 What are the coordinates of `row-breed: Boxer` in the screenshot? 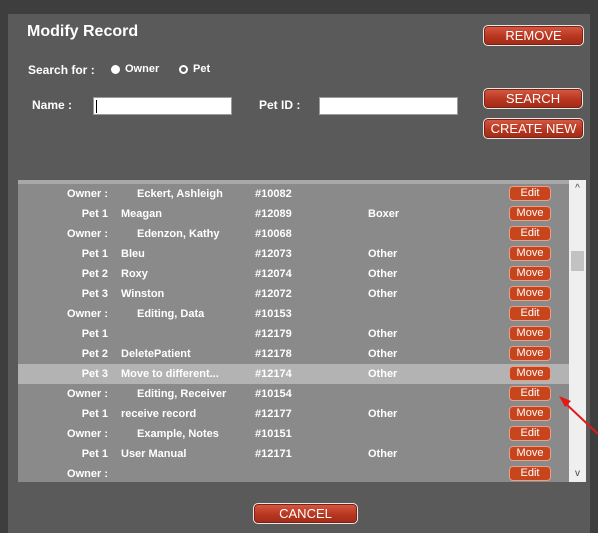 It's located at (384, 214).